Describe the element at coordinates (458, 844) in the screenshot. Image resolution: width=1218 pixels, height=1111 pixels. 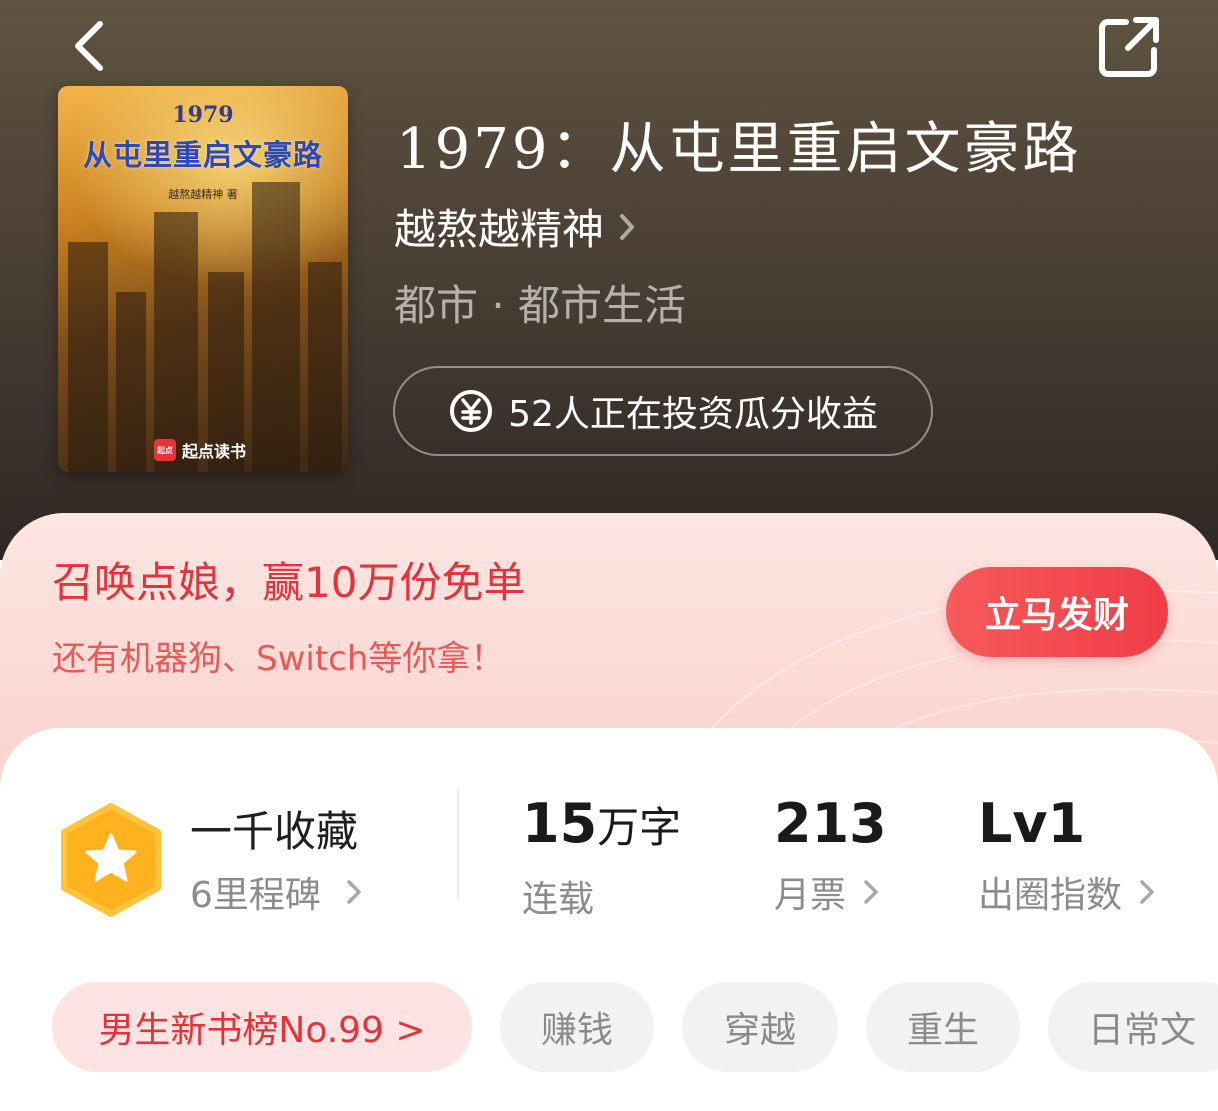
I see `stats-divider` at that location.